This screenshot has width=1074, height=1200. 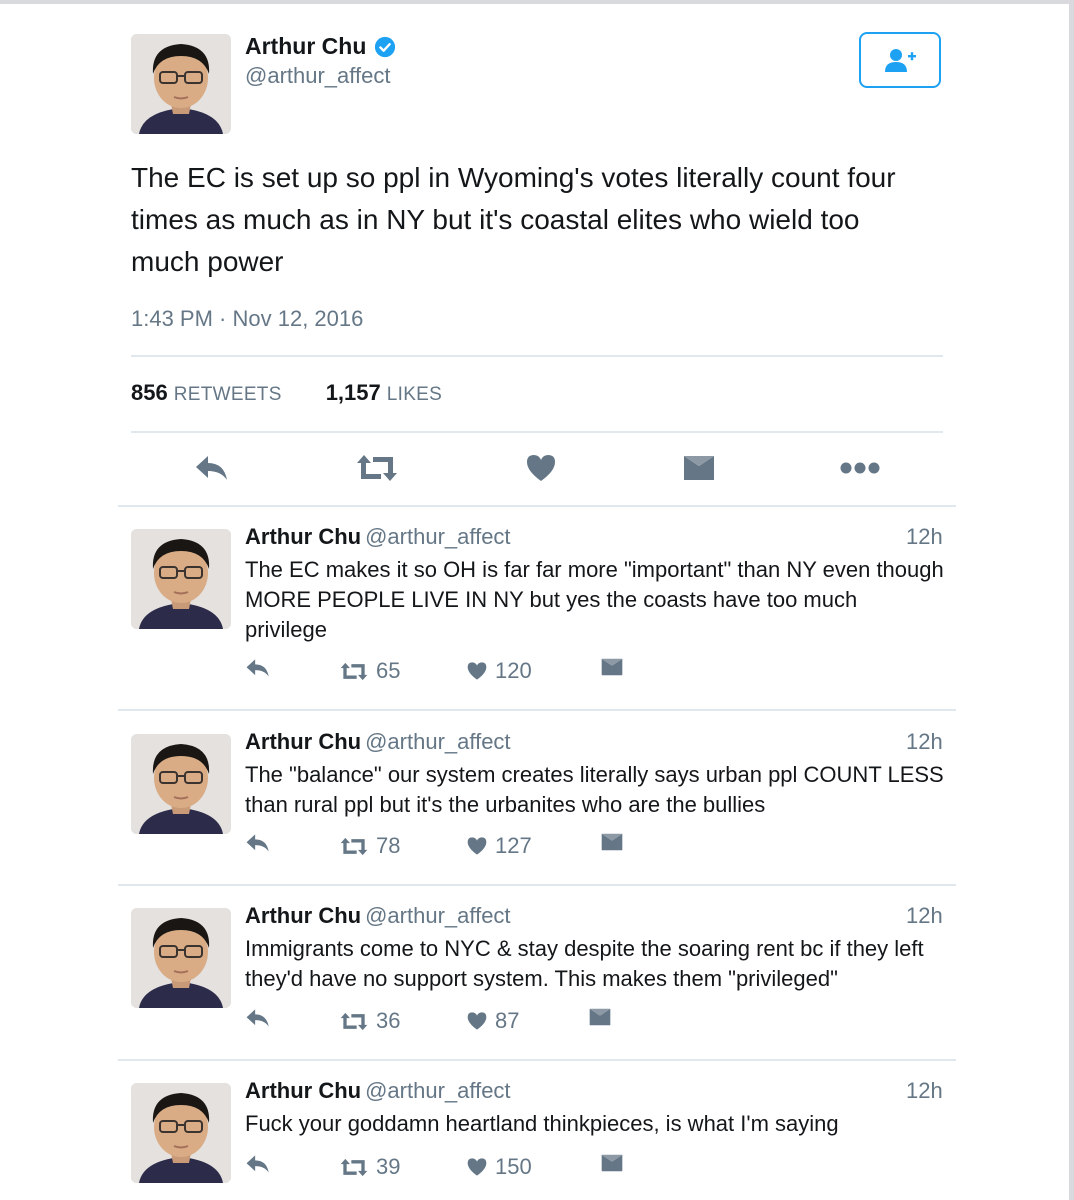 I want to click on like-button: 127, so click(x=499, y=846).